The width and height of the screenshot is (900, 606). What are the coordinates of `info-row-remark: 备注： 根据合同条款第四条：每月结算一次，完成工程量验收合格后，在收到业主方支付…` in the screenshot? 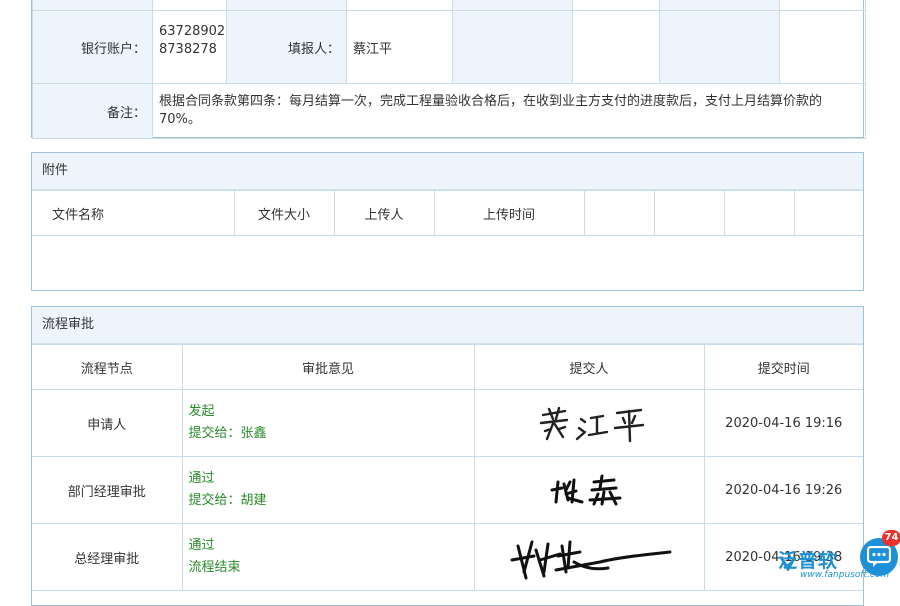 It's located at (449, 111).